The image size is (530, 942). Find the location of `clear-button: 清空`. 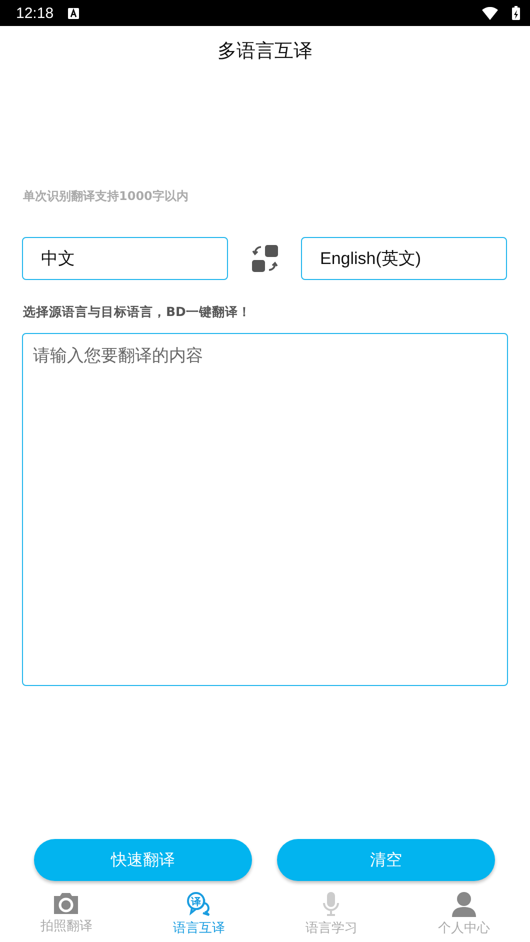

clear-button: 清空 is located at coordinates (386, 860).